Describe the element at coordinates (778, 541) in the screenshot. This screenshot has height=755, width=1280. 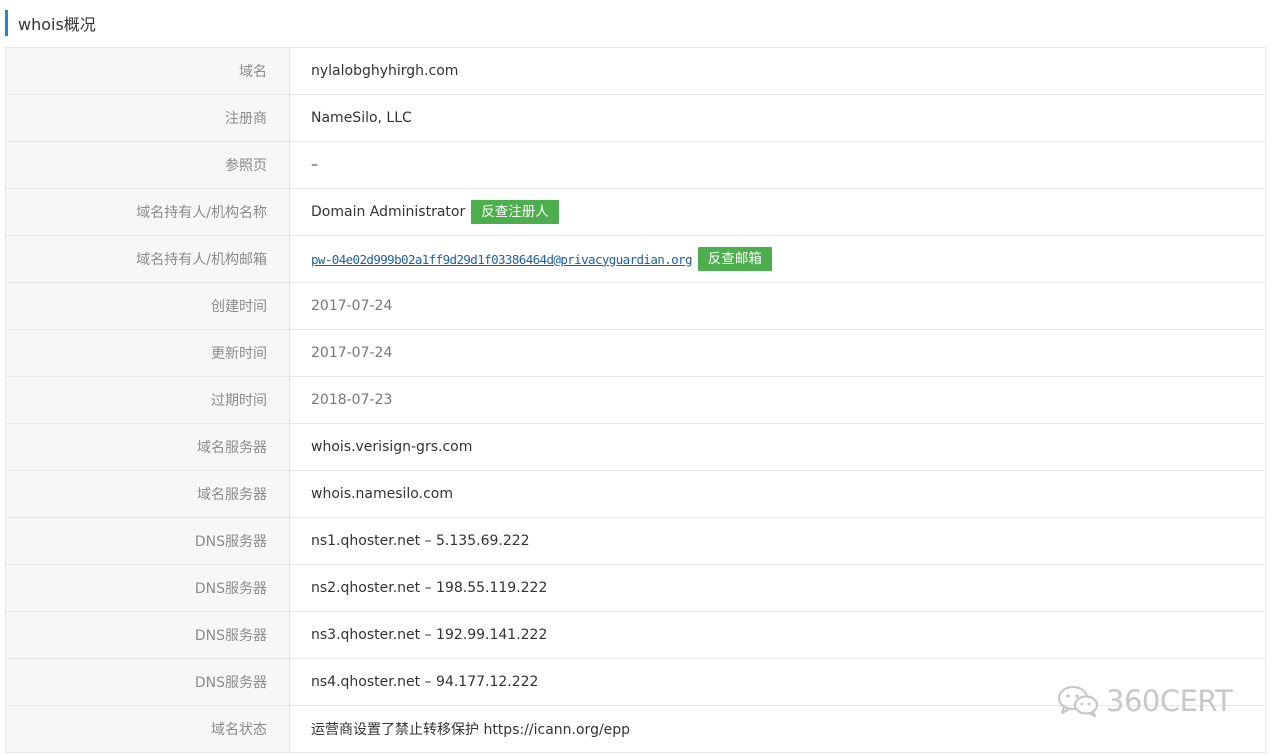
I see `row-value: ns1.qhoster.net – 5.135.69.222` at that location.